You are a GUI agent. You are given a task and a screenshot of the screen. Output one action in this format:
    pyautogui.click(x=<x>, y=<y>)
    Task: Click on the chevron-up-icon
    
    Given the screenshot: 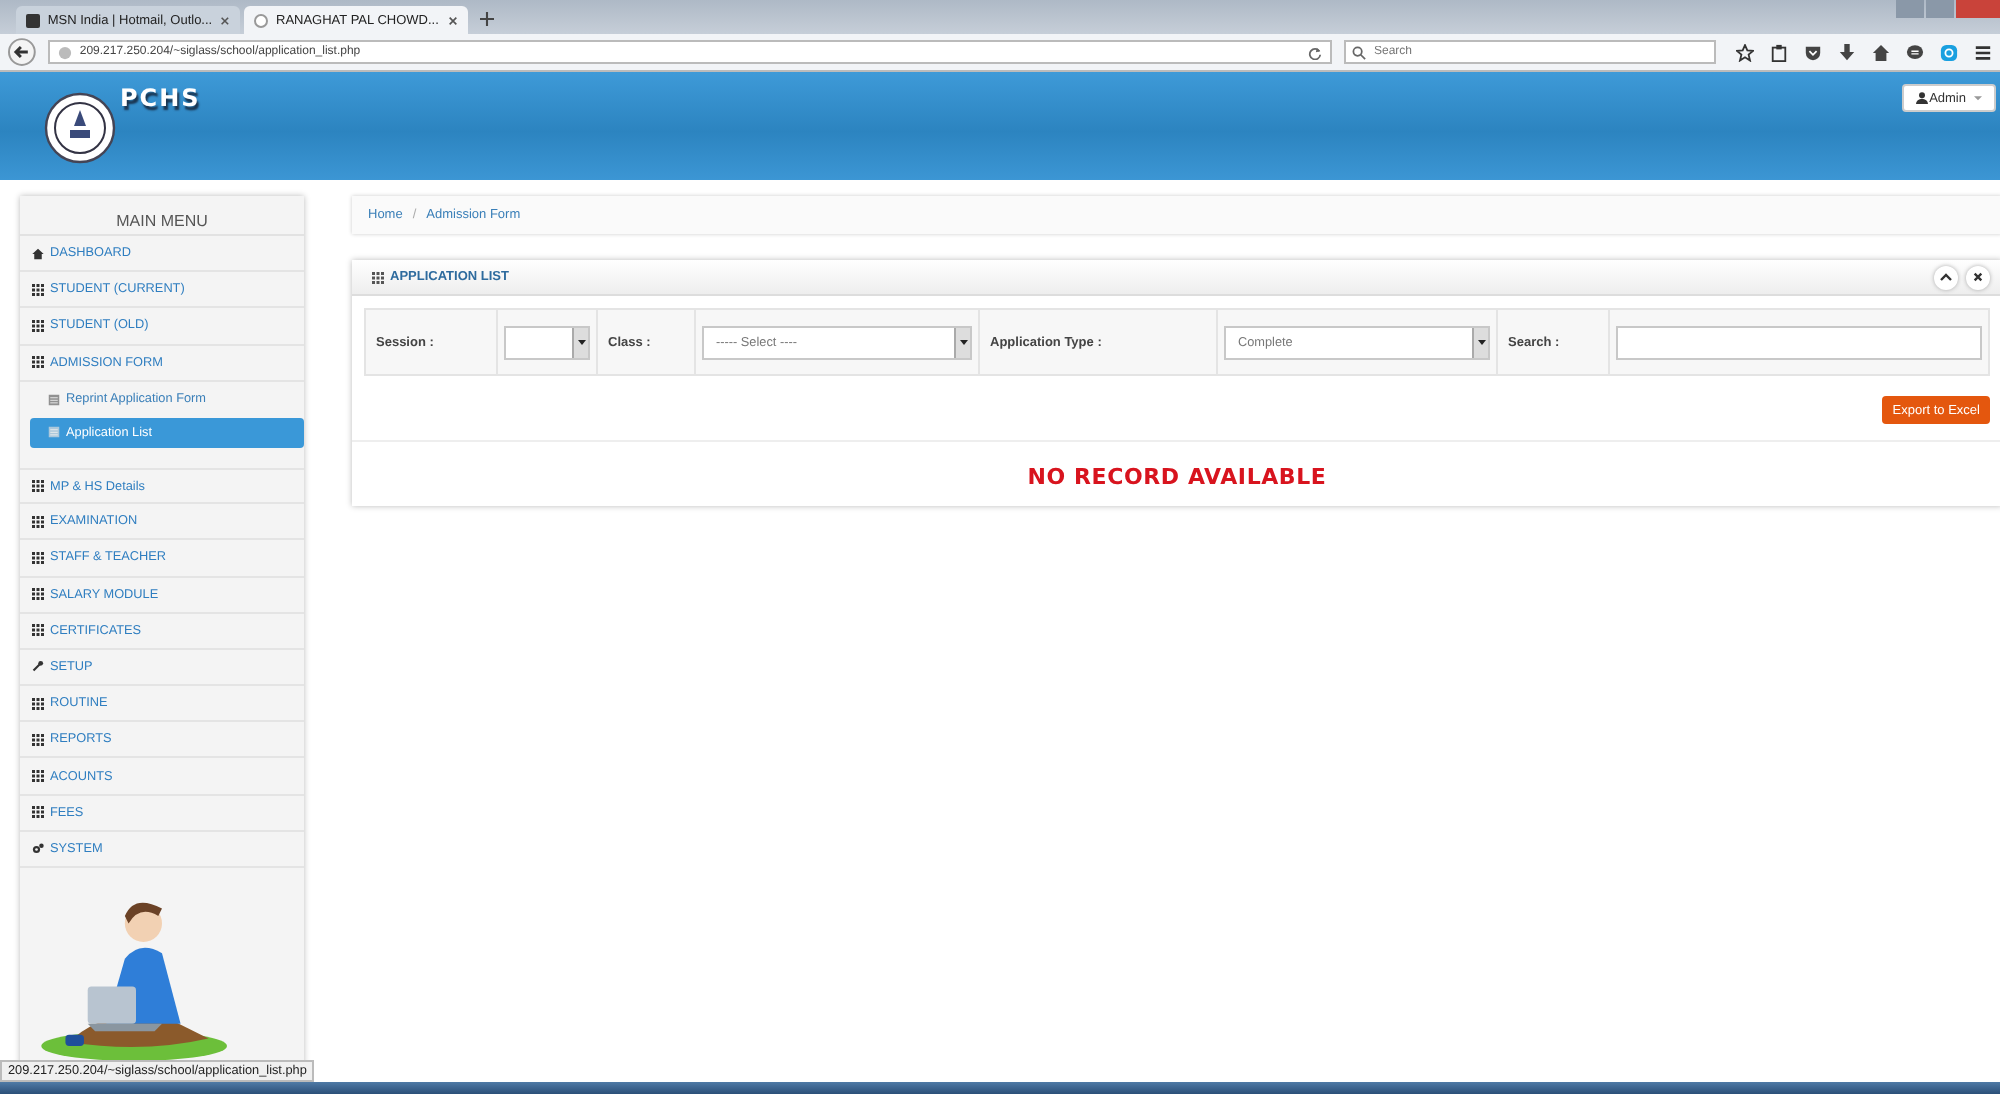 What is the action you would take?
    pyautogui.click(x=1946, y=277)
    